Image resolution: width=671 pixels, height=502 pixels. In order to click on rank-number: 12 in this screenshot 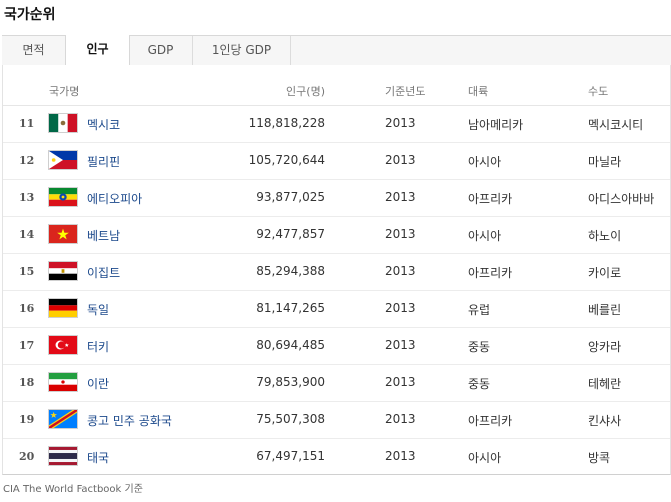, I will do `click(27, 160)`.